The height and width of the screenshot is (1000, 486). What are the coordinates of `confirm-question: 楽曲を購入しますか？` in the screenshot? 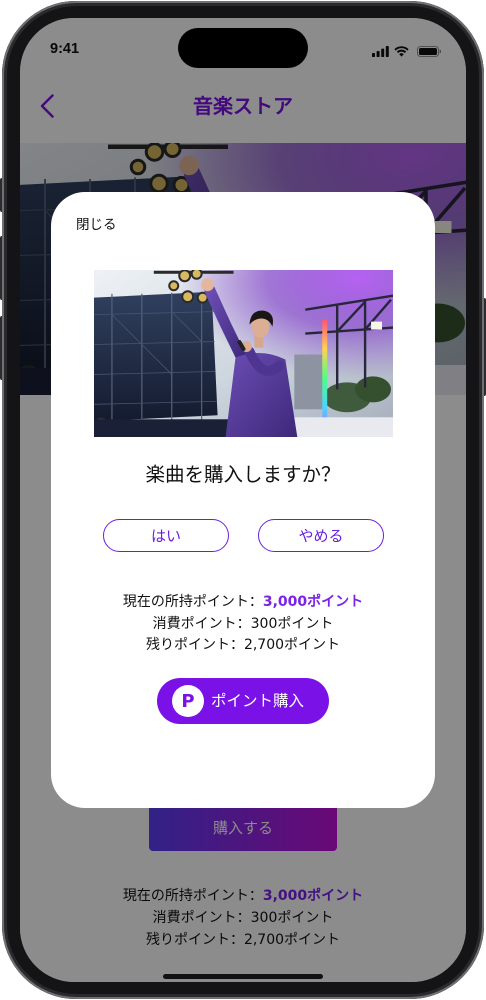 It's located at (243, 474).